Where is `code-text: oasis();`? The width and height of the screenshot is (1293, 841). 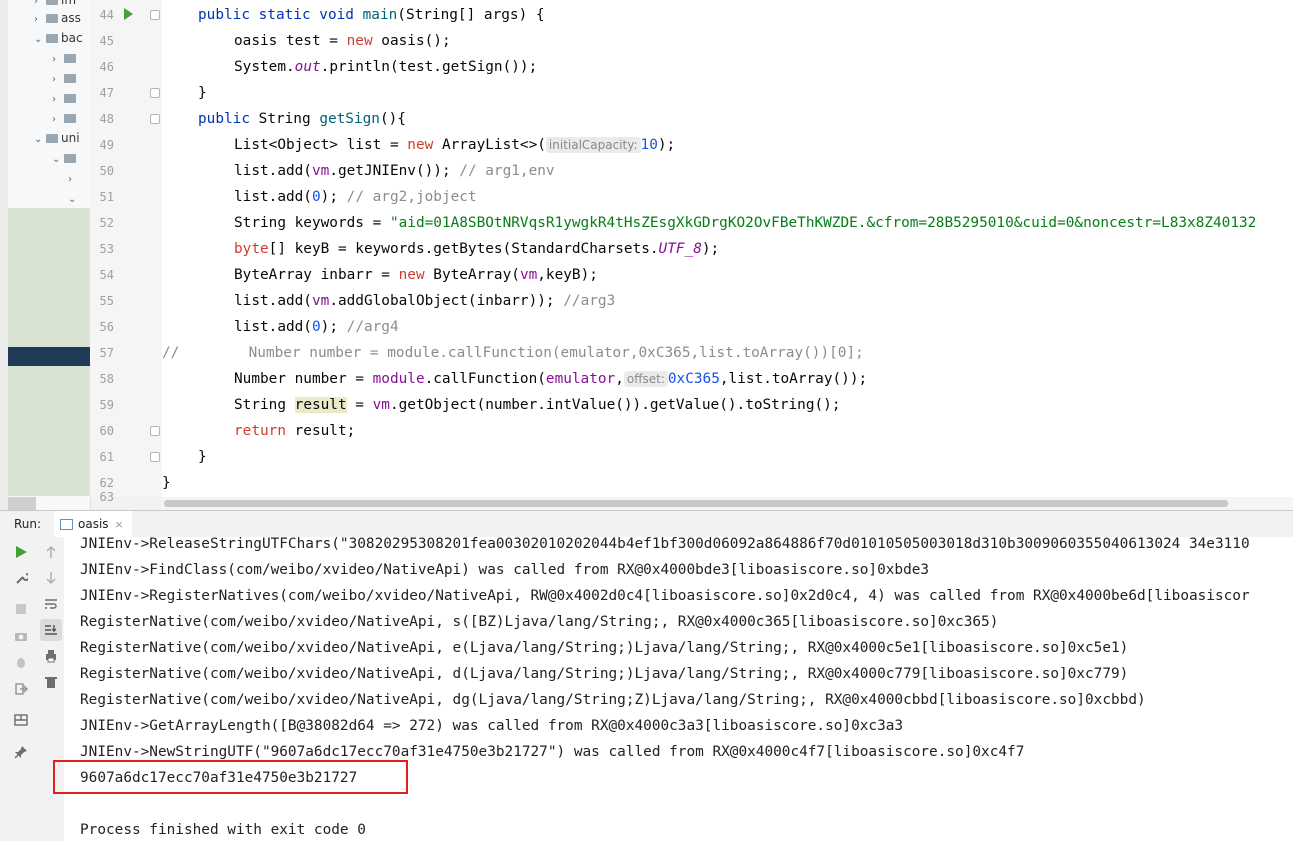
code-text: oasis(); is located at coordinates (411, 41).